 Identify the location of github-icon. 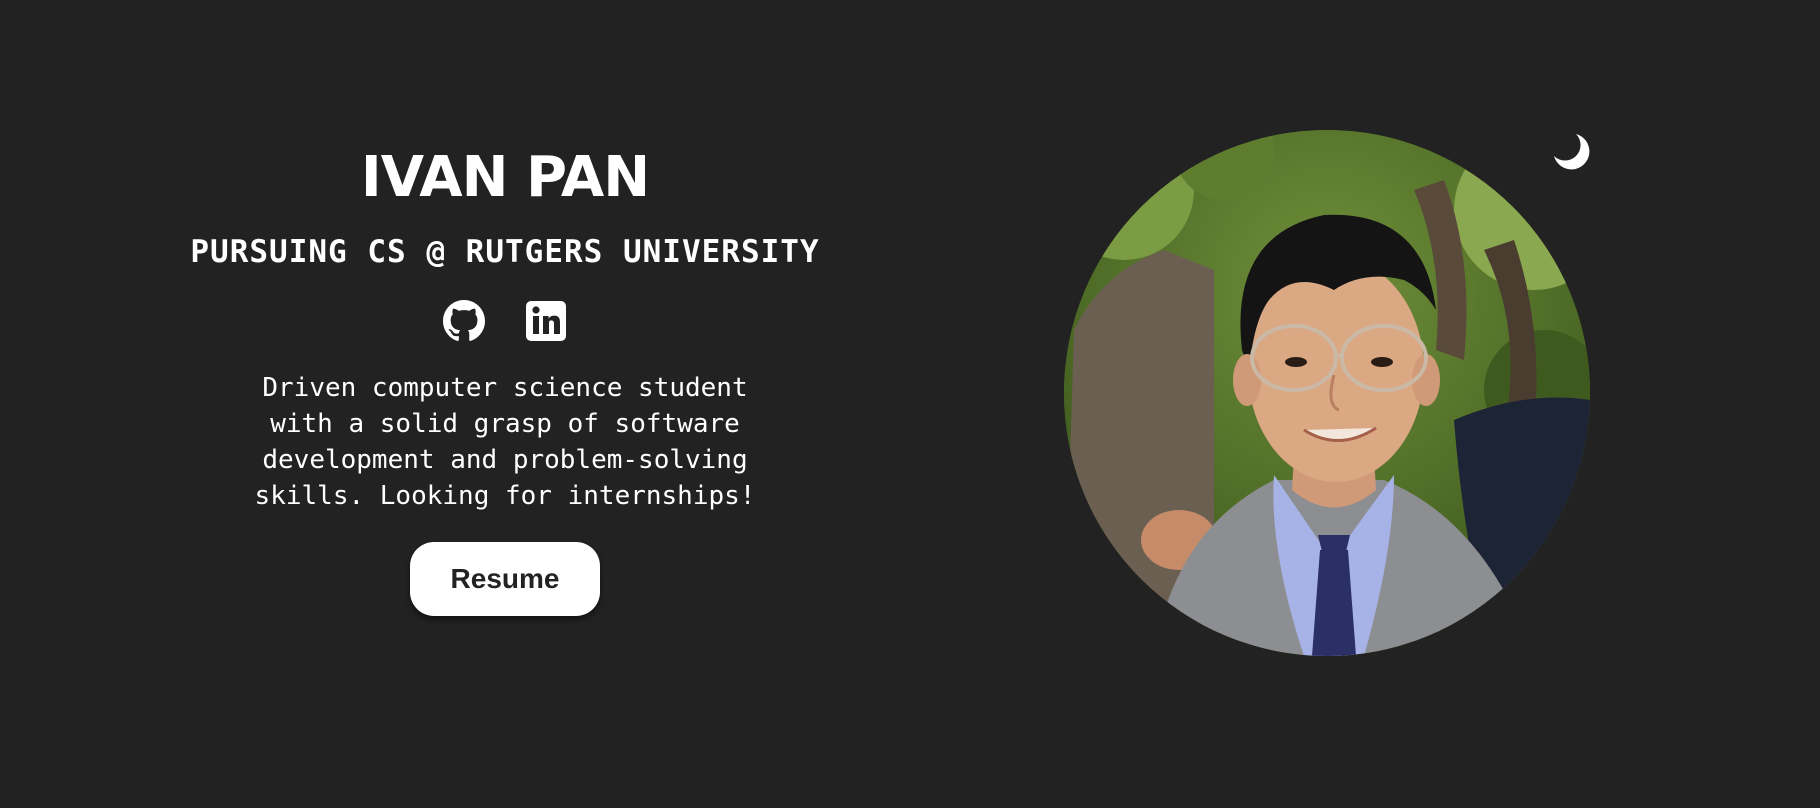
(464, 320).